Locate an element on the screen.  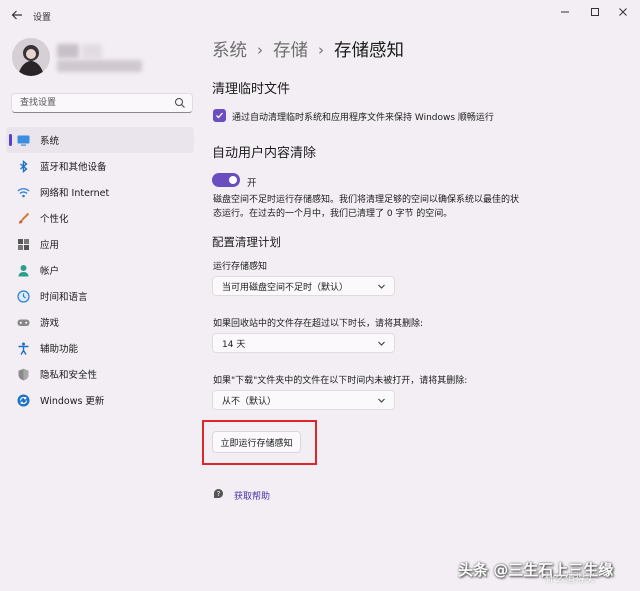
sidebar-item-personalization: 个性化 is located at coordinates (100, 218).